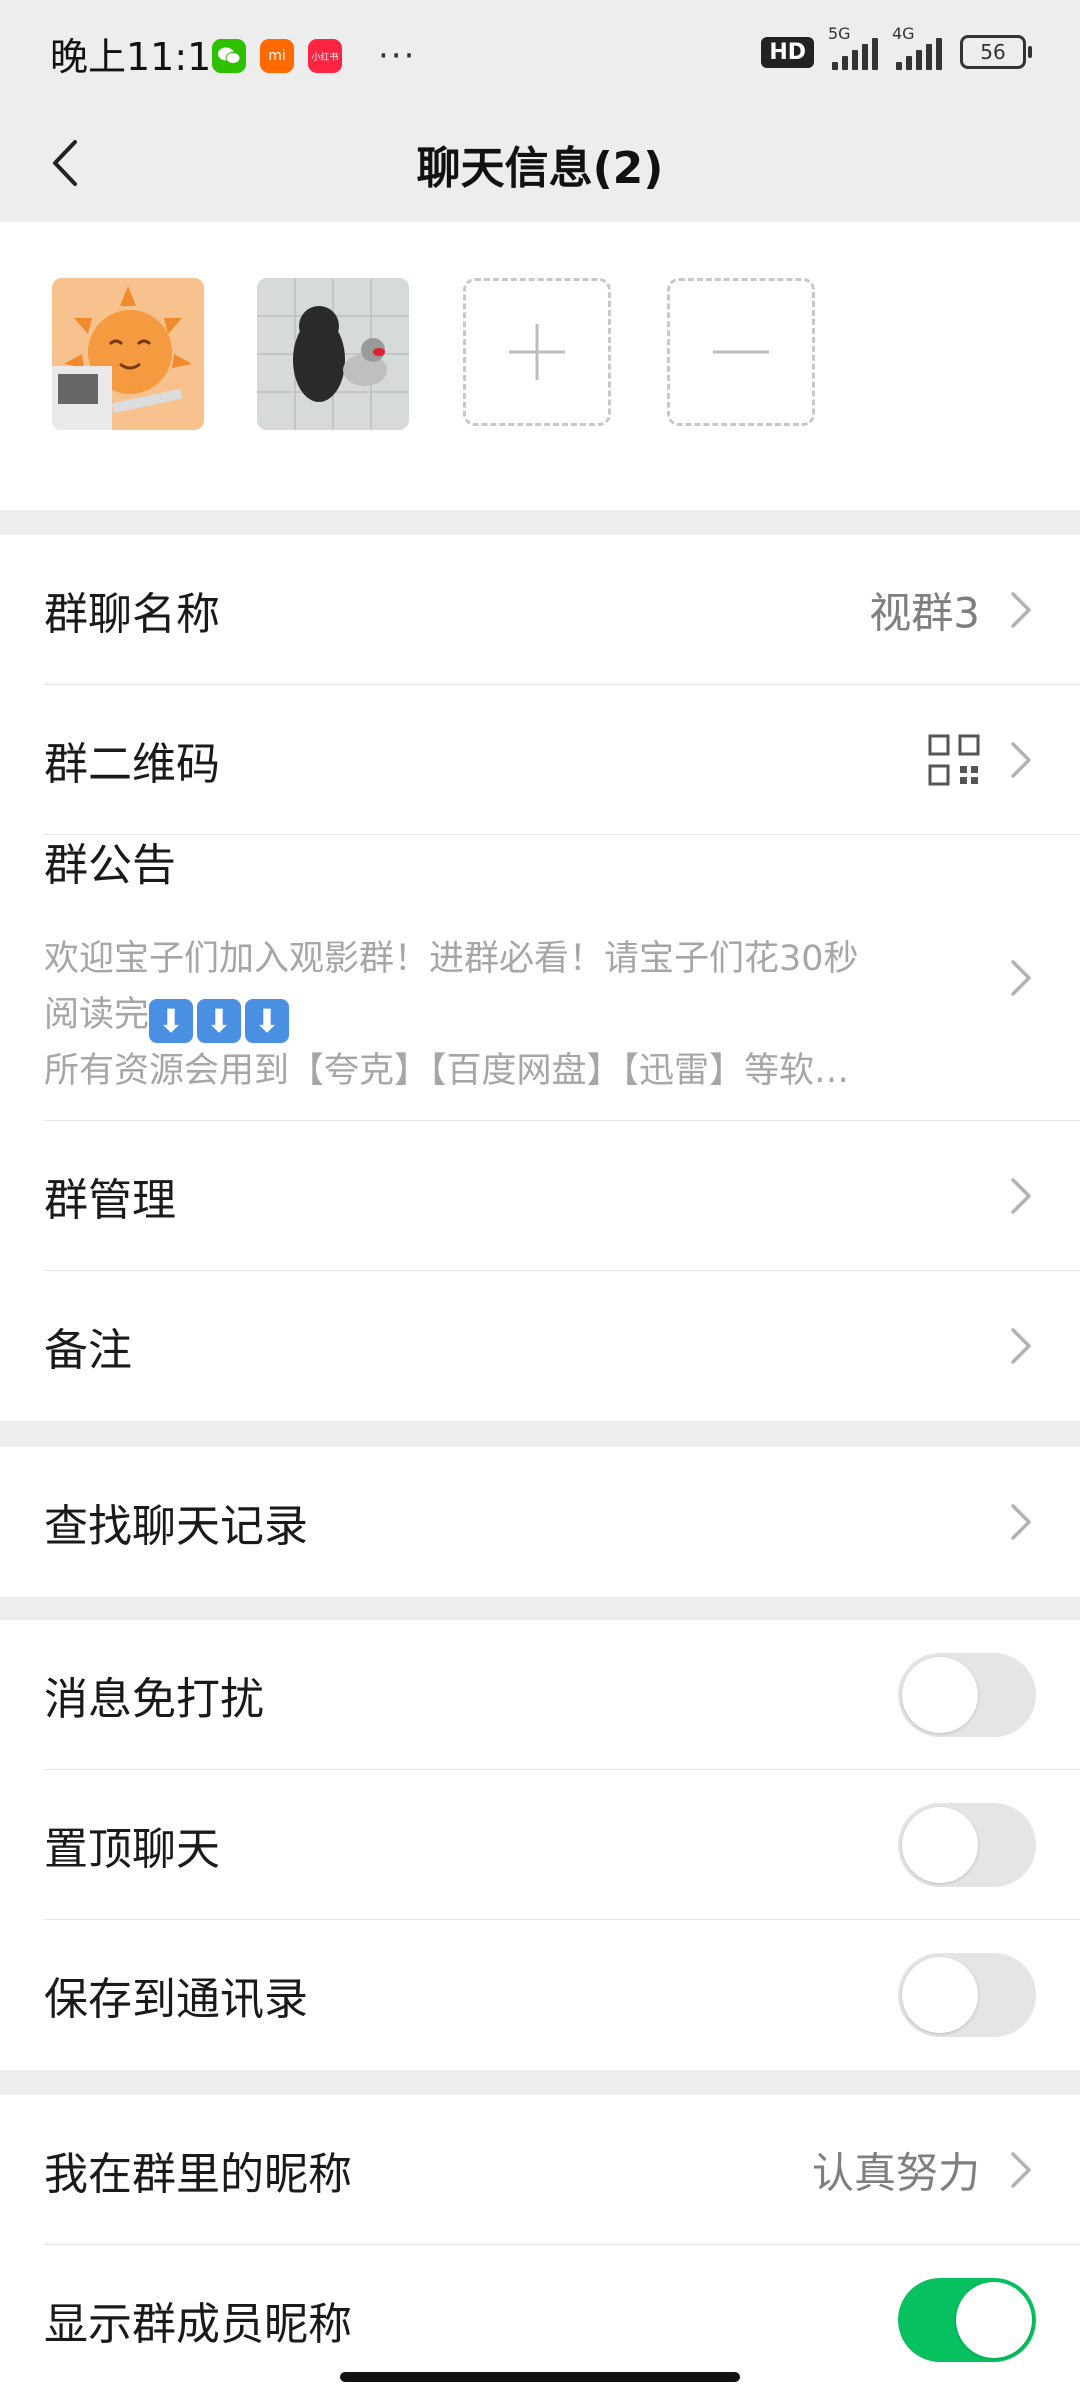 This screenshot has width=1080, height=2400. I want to click on my-nickname-row: 我在群里的昵称 认真努力, so click(540, 2170).